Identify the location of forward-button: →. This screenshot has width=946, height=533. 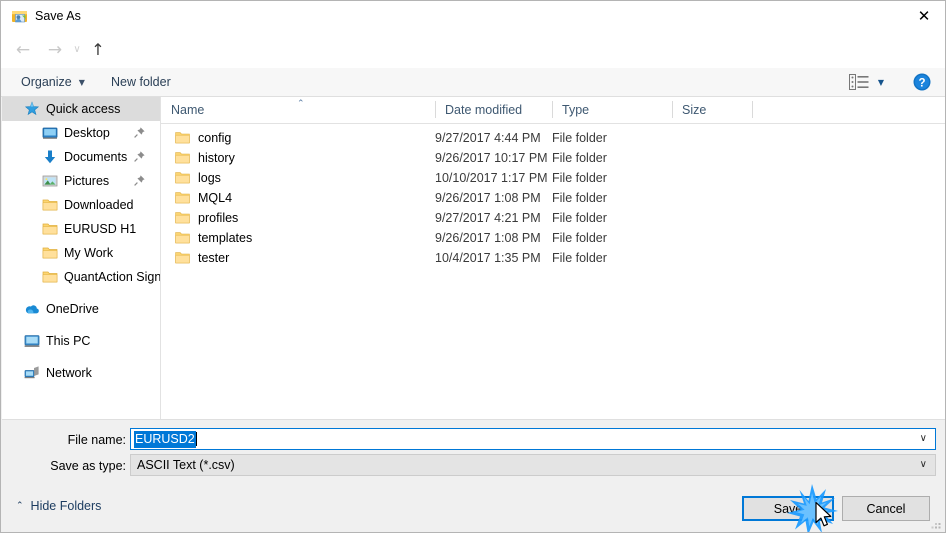
(55, 50).